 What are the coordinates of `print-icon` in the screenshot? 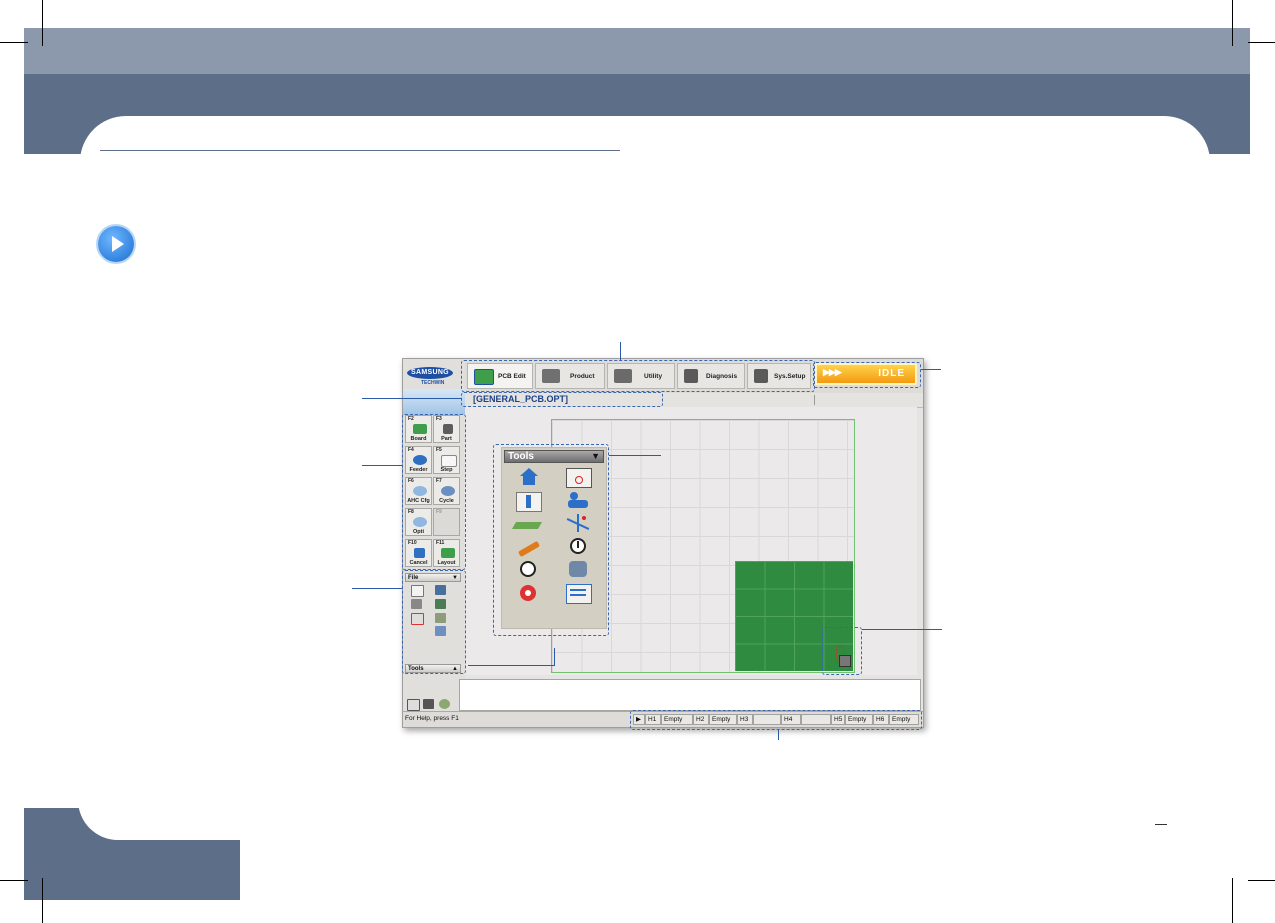 It's located at (428, 704).